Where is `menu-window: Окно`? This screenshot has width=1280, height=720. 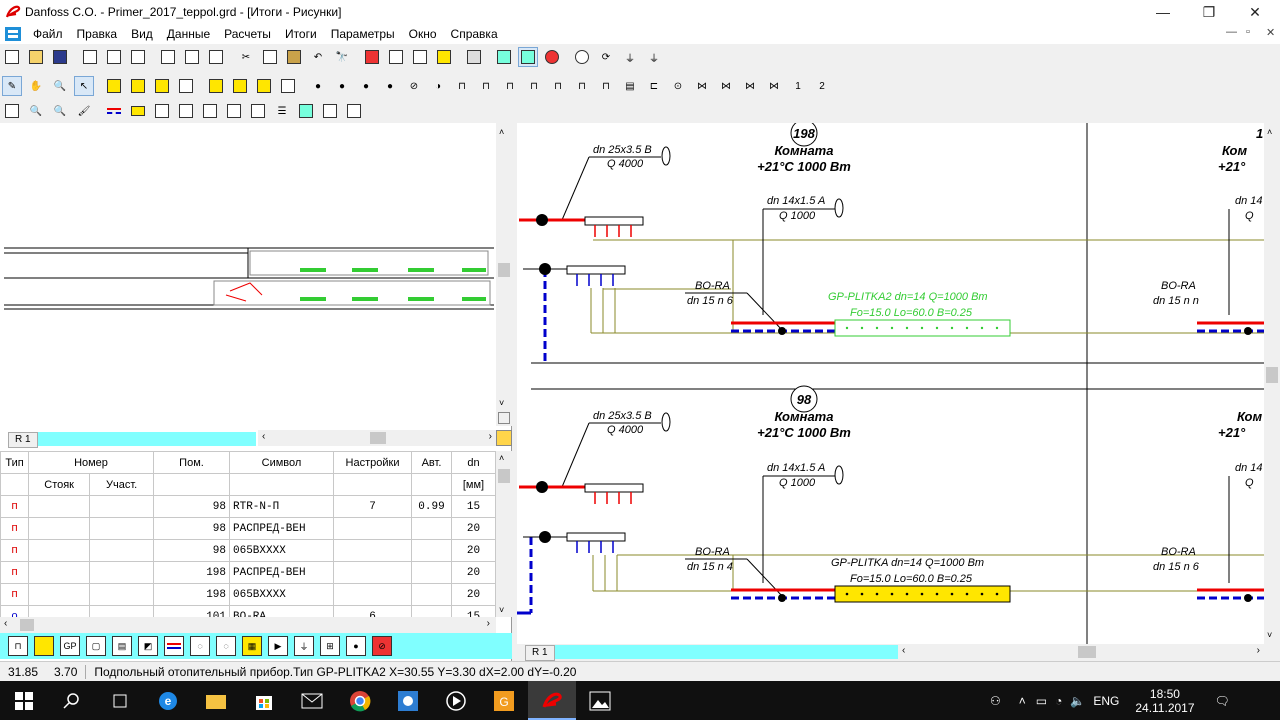
menu-window: Окно is located at coordinates (423, 34).